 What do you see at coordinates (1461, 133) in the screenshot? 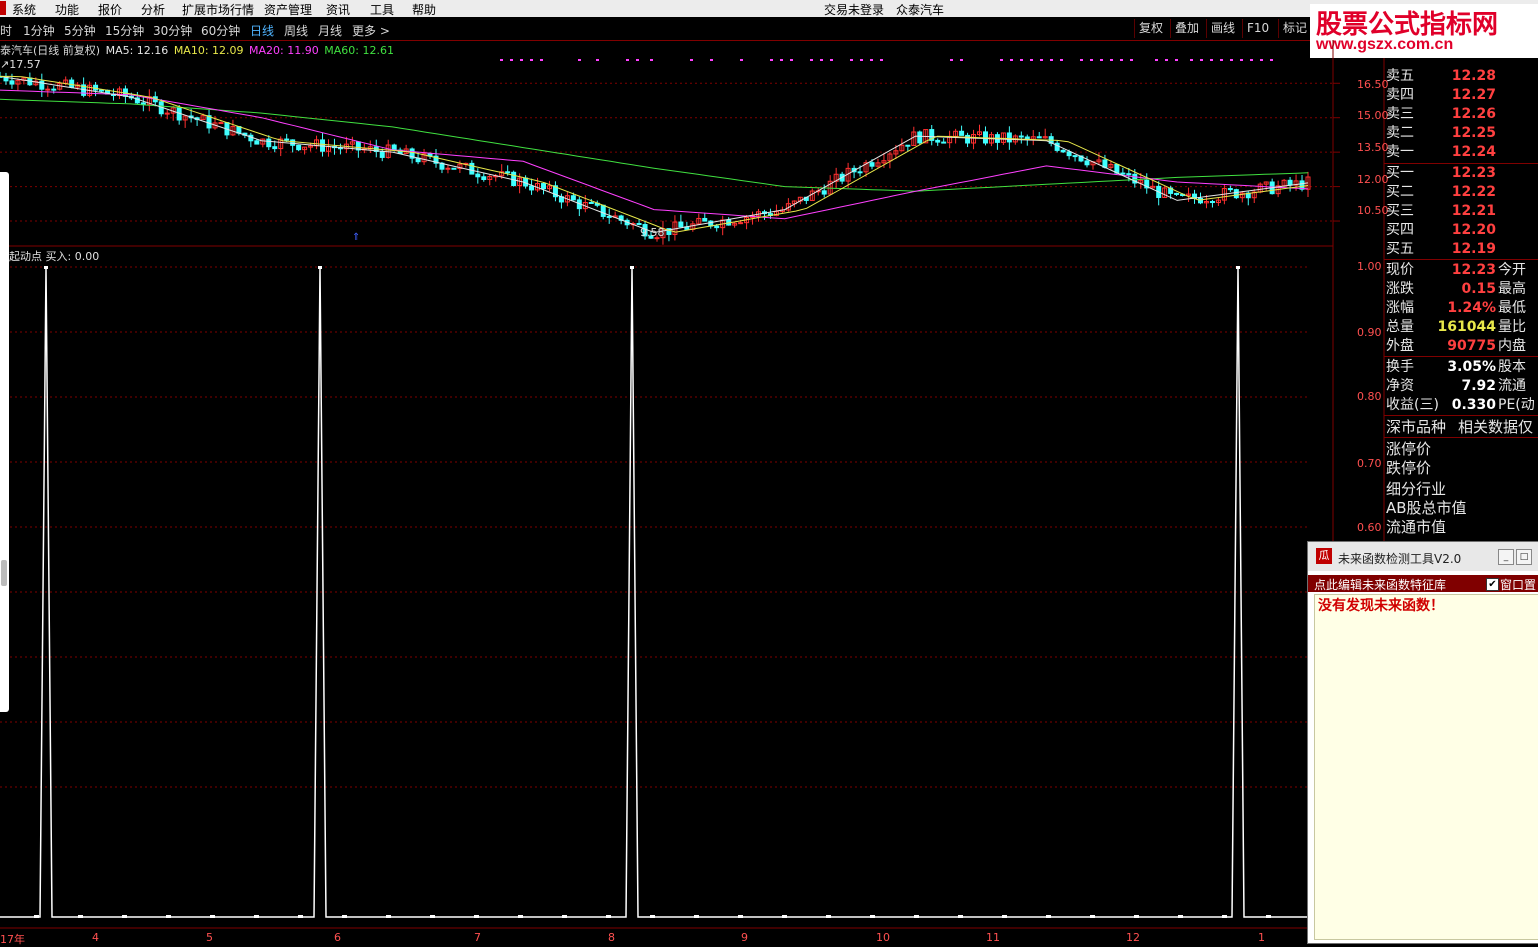
I see `ask-row-2: 卖二 12.25` at bounding box center [1461, 133].